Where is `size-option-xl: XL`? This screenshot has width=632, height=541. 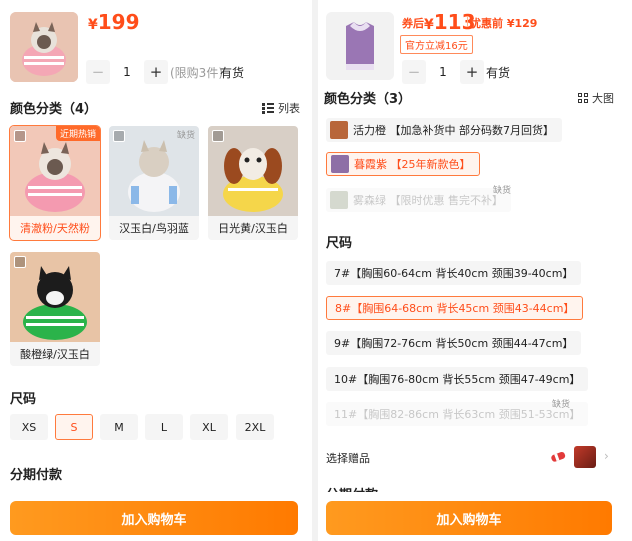
size-option-xl: XL is located at coordinates (209, 427).